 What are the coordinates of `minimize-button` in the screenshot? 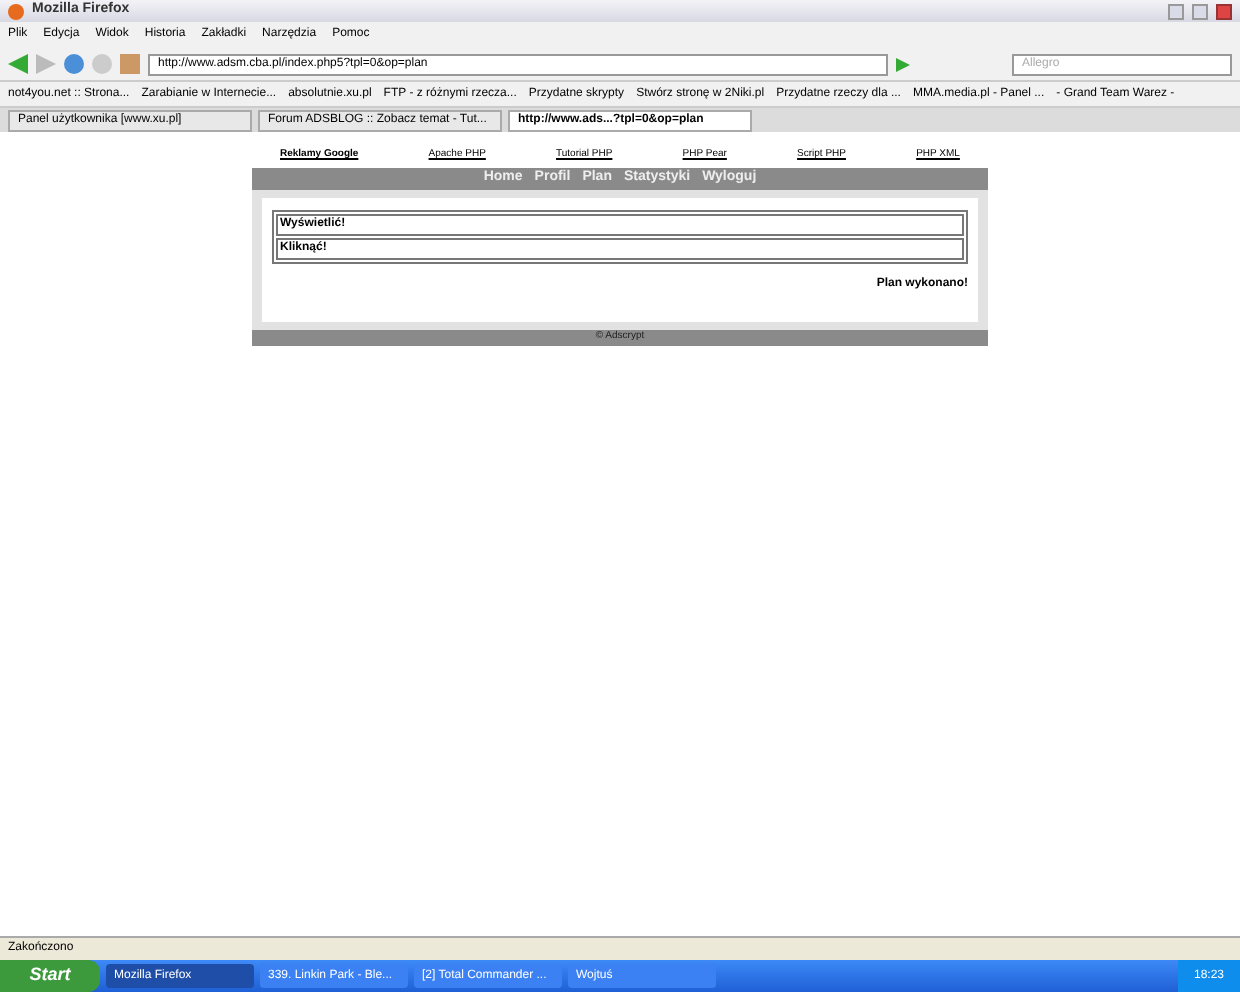 It's located at (1176, 11).